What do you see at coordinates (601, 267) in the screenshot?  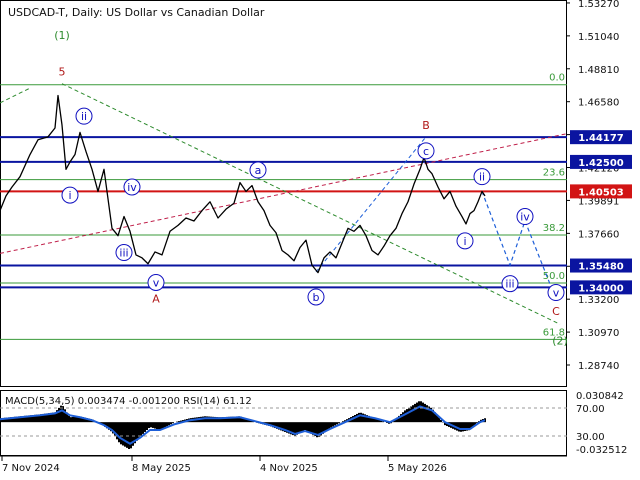 I see `level-badge-label: 1.35480` at bounding box center [601, 267].